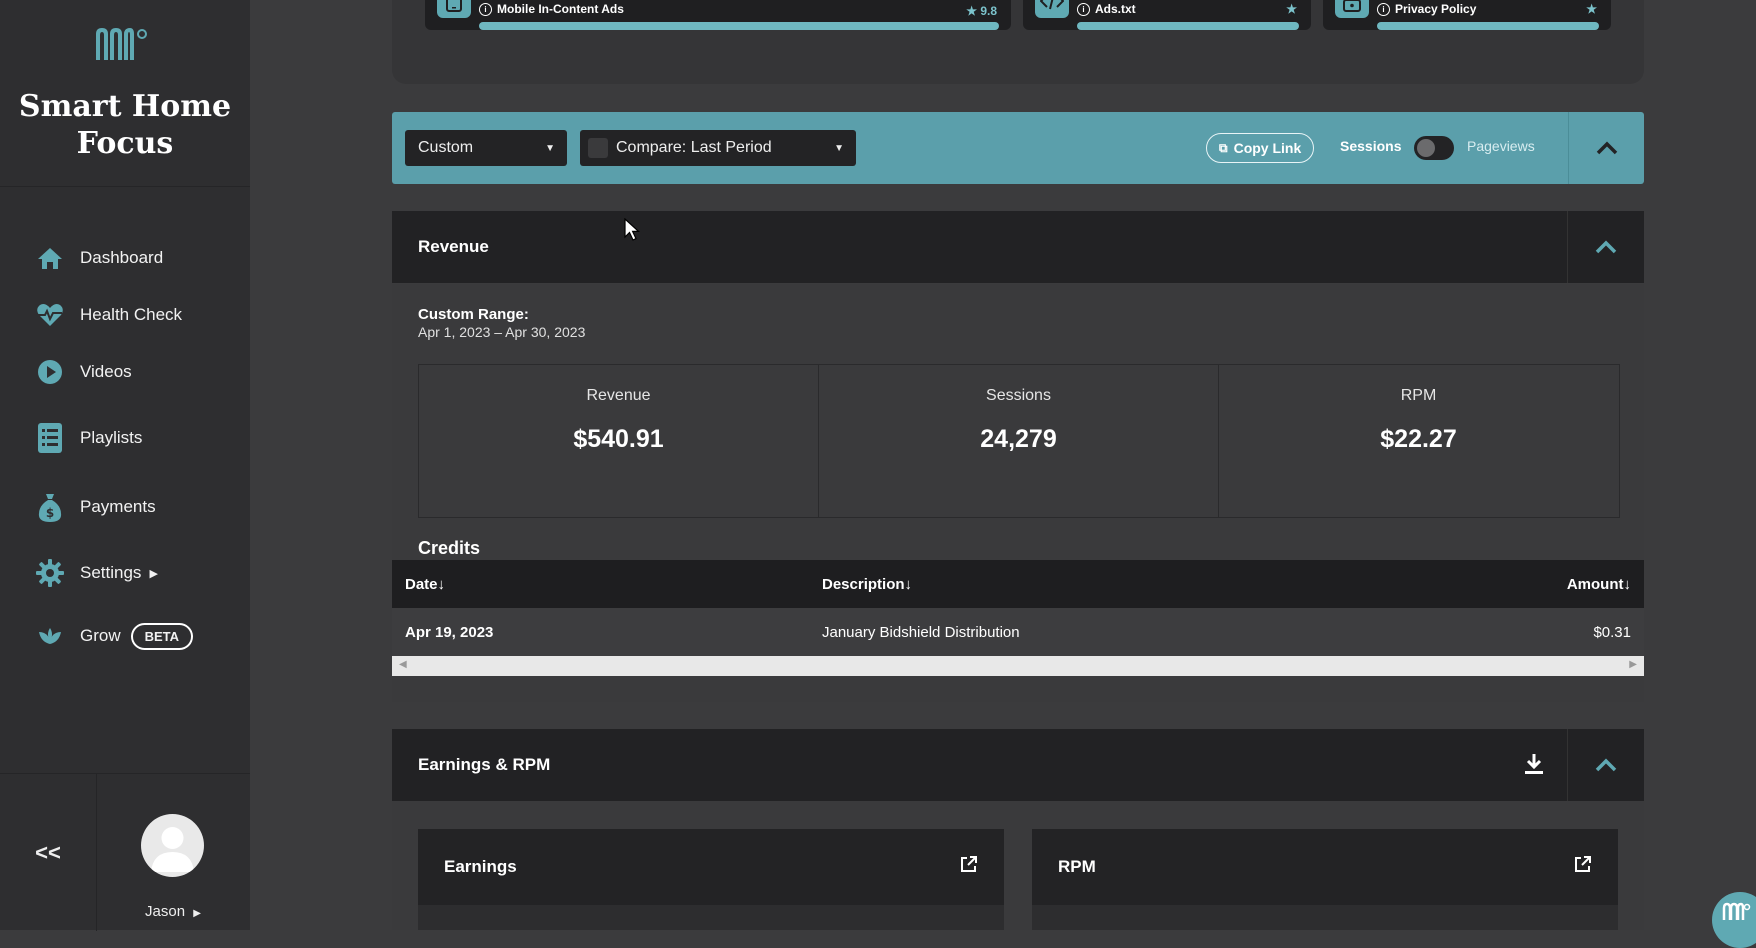 This screenshot has height=948, width=1756. Describe the element at coordinates (1018, 439) in the screenshot. I see `metric-value: 24,279` at that location.